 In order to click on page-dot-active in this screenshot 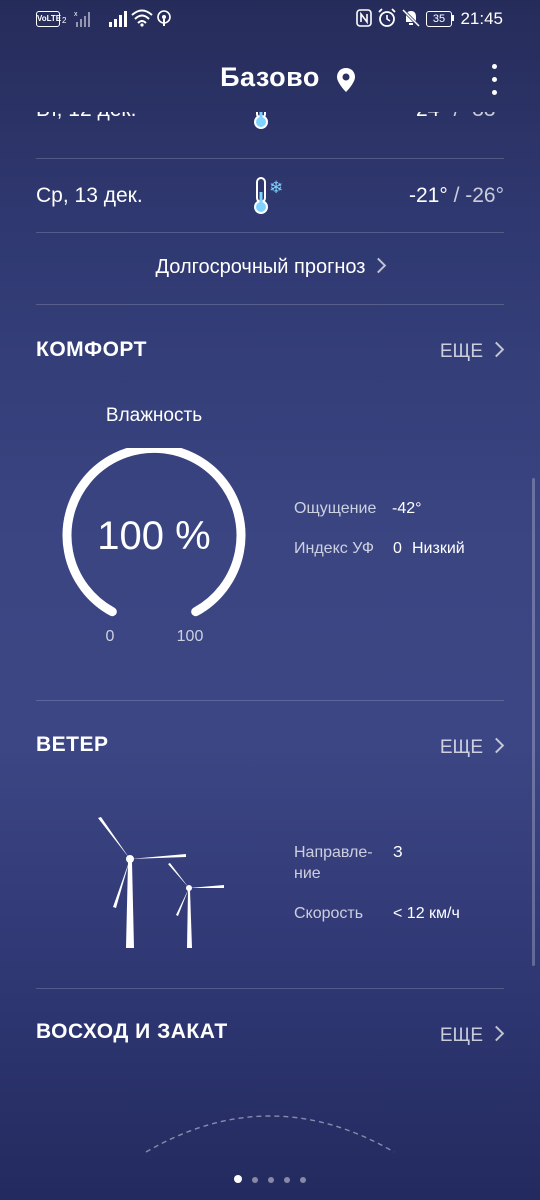, I will do `click(238, 1179)`.